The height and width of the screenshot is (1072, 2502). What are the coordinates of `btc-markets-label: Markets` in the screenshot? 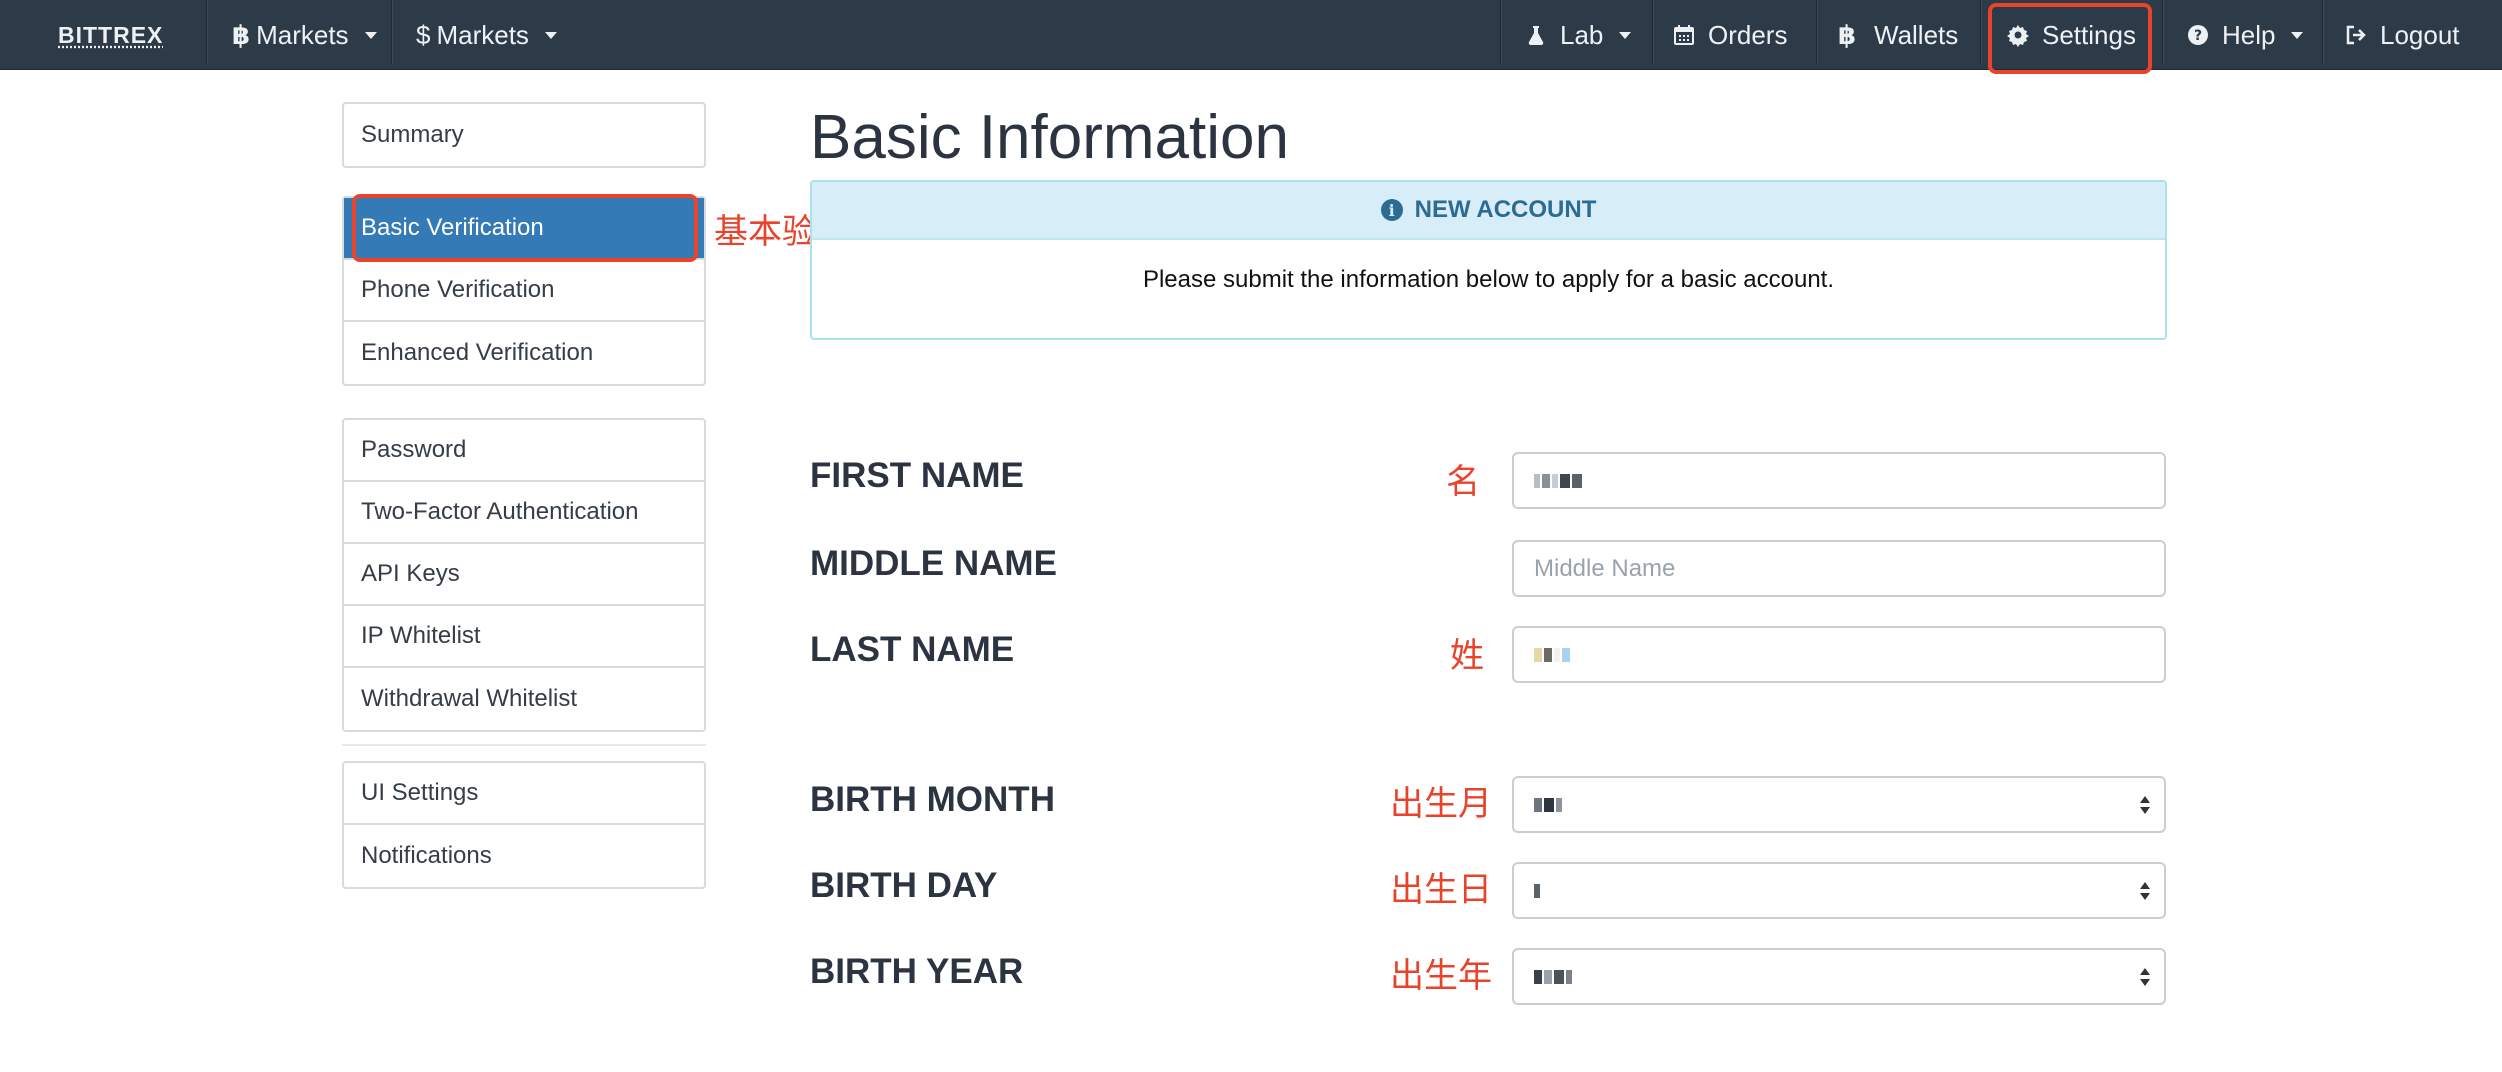 It's located at (302, 34).